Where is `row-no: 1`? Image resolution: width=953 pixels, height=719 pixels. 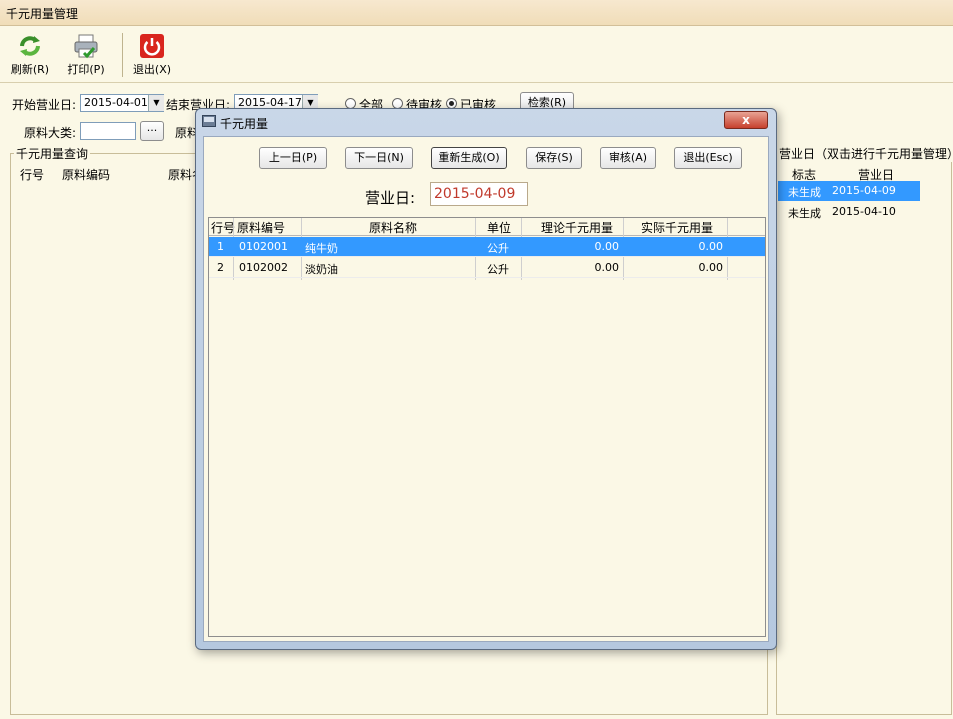 row-no: 1 is located at coordinates (220, 246).